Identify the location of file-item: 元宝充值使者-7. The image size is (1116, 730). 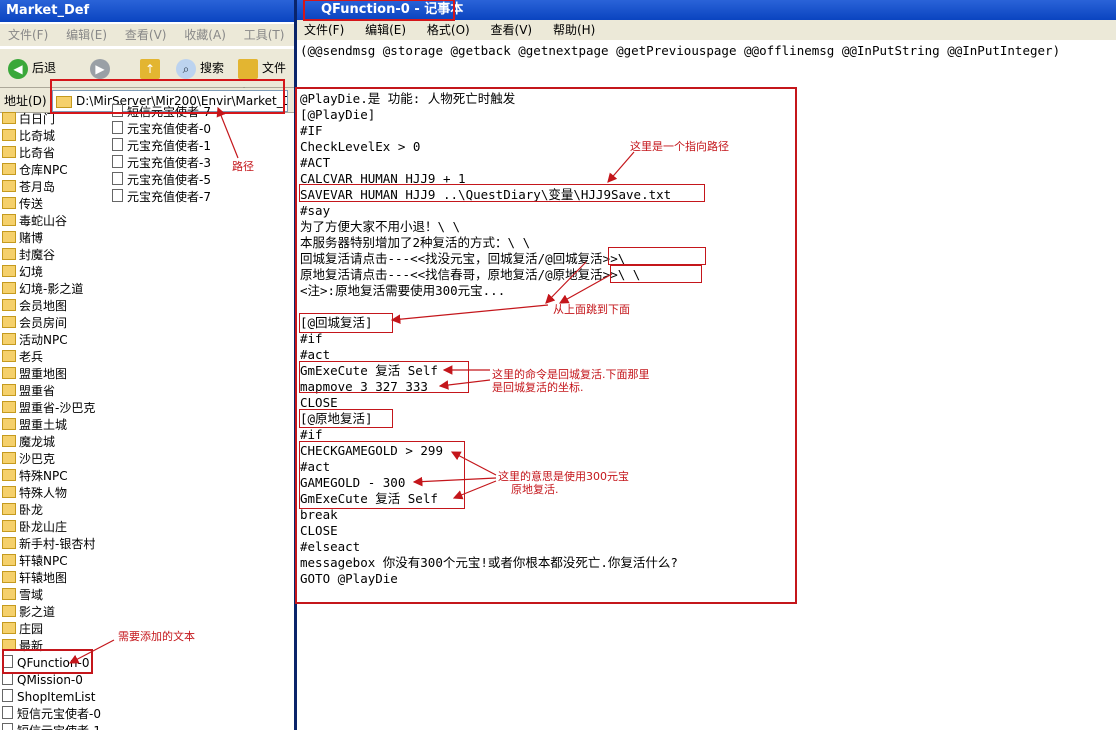
(161, 197).